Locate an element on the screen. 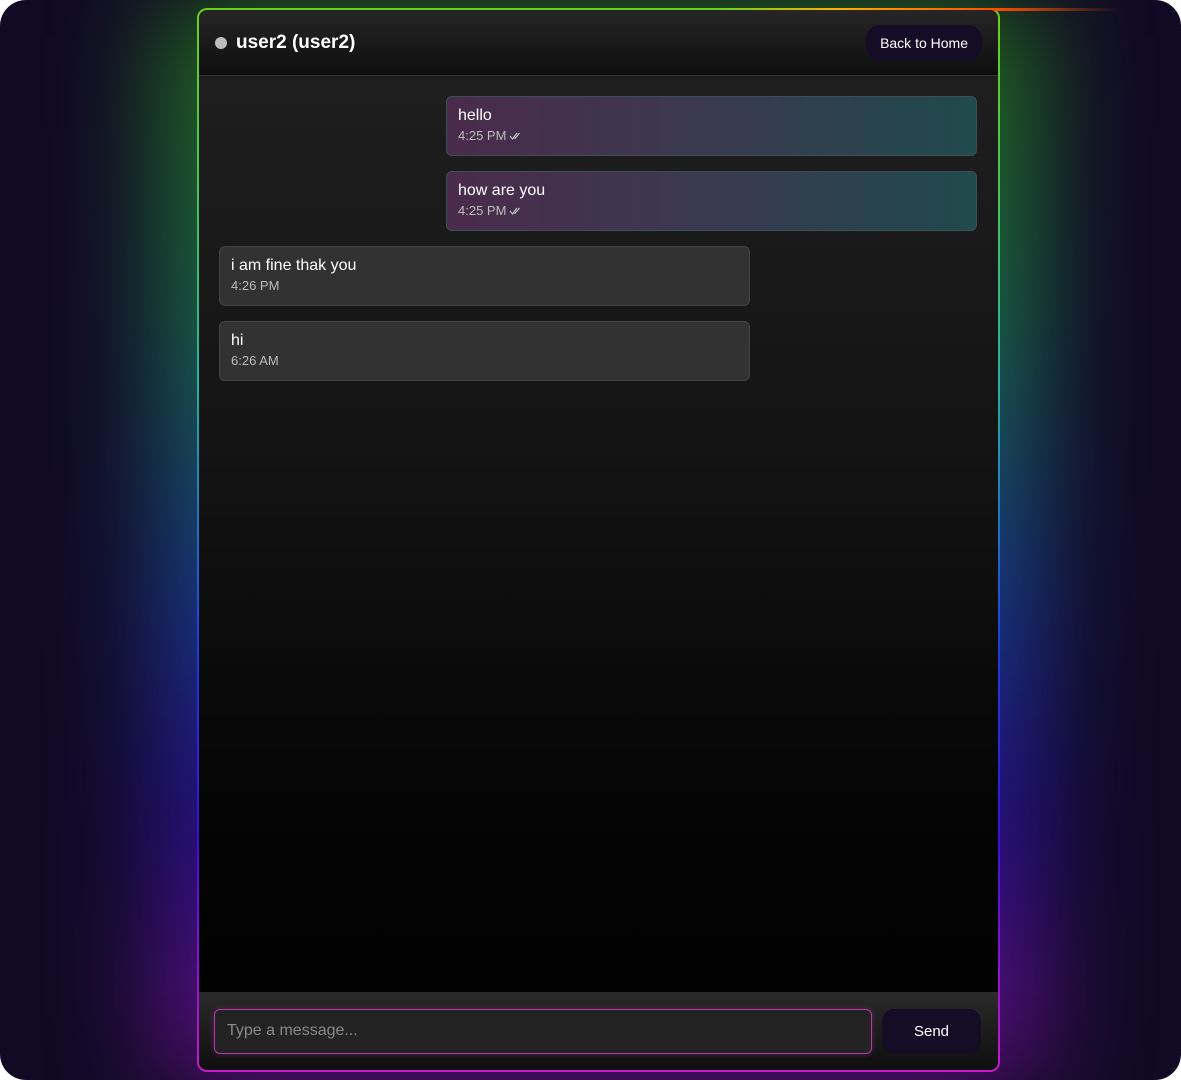  message-meta: 4:26 PM is located at coordinates (484, 286).